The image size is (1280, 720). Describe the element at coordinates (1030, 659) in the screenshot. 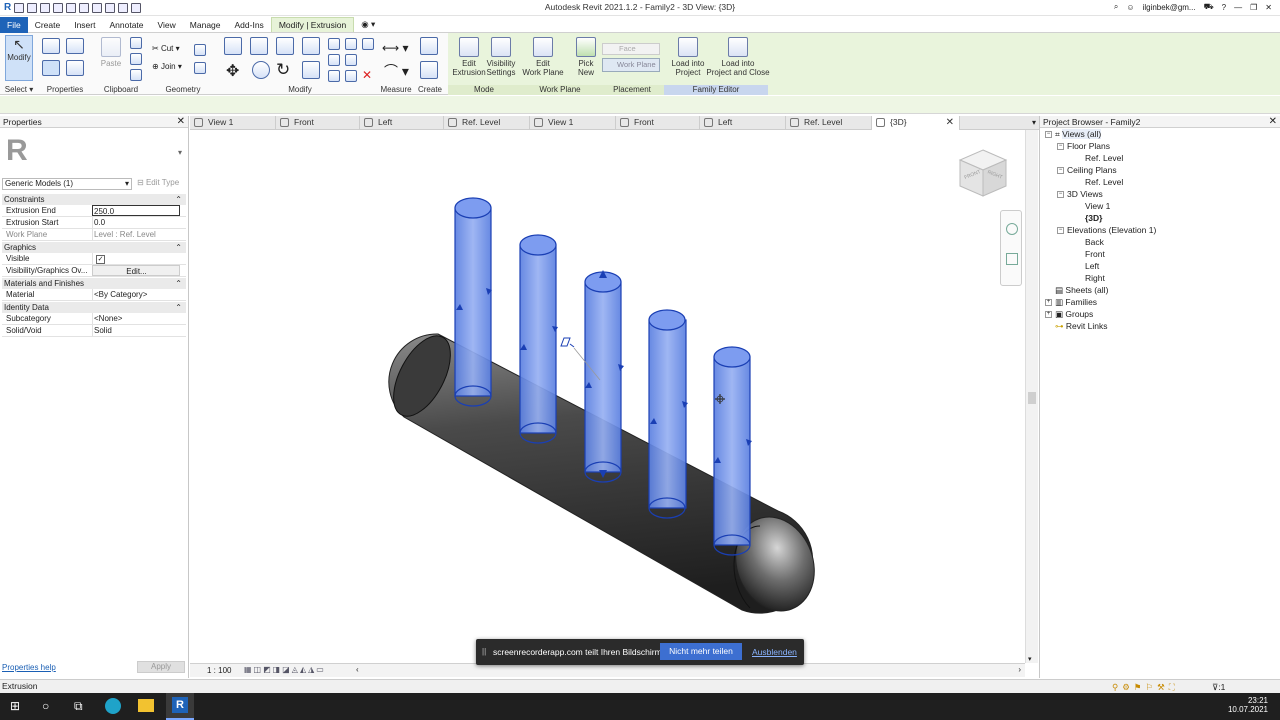

I see `scroll-down-icon: ▾` at that location.